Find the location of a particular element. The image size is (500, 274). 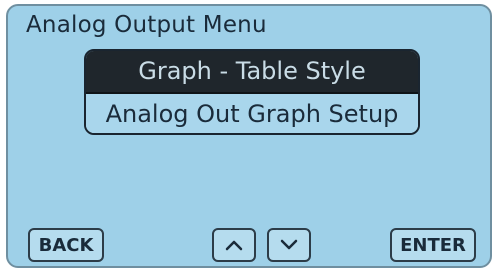

up-button is located at coordinates (234, 245).